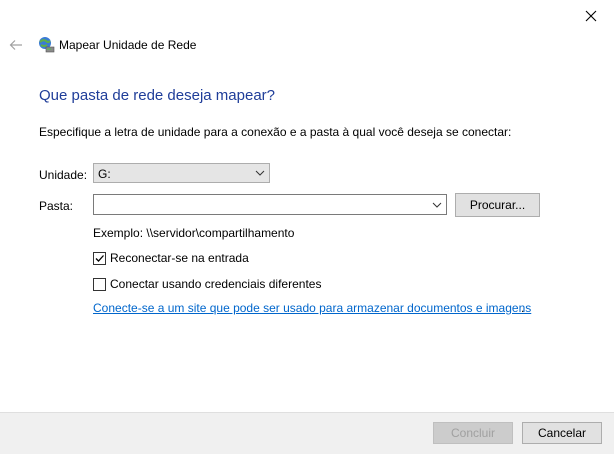  I want to click on link-suffix: ., so click(523, 308).